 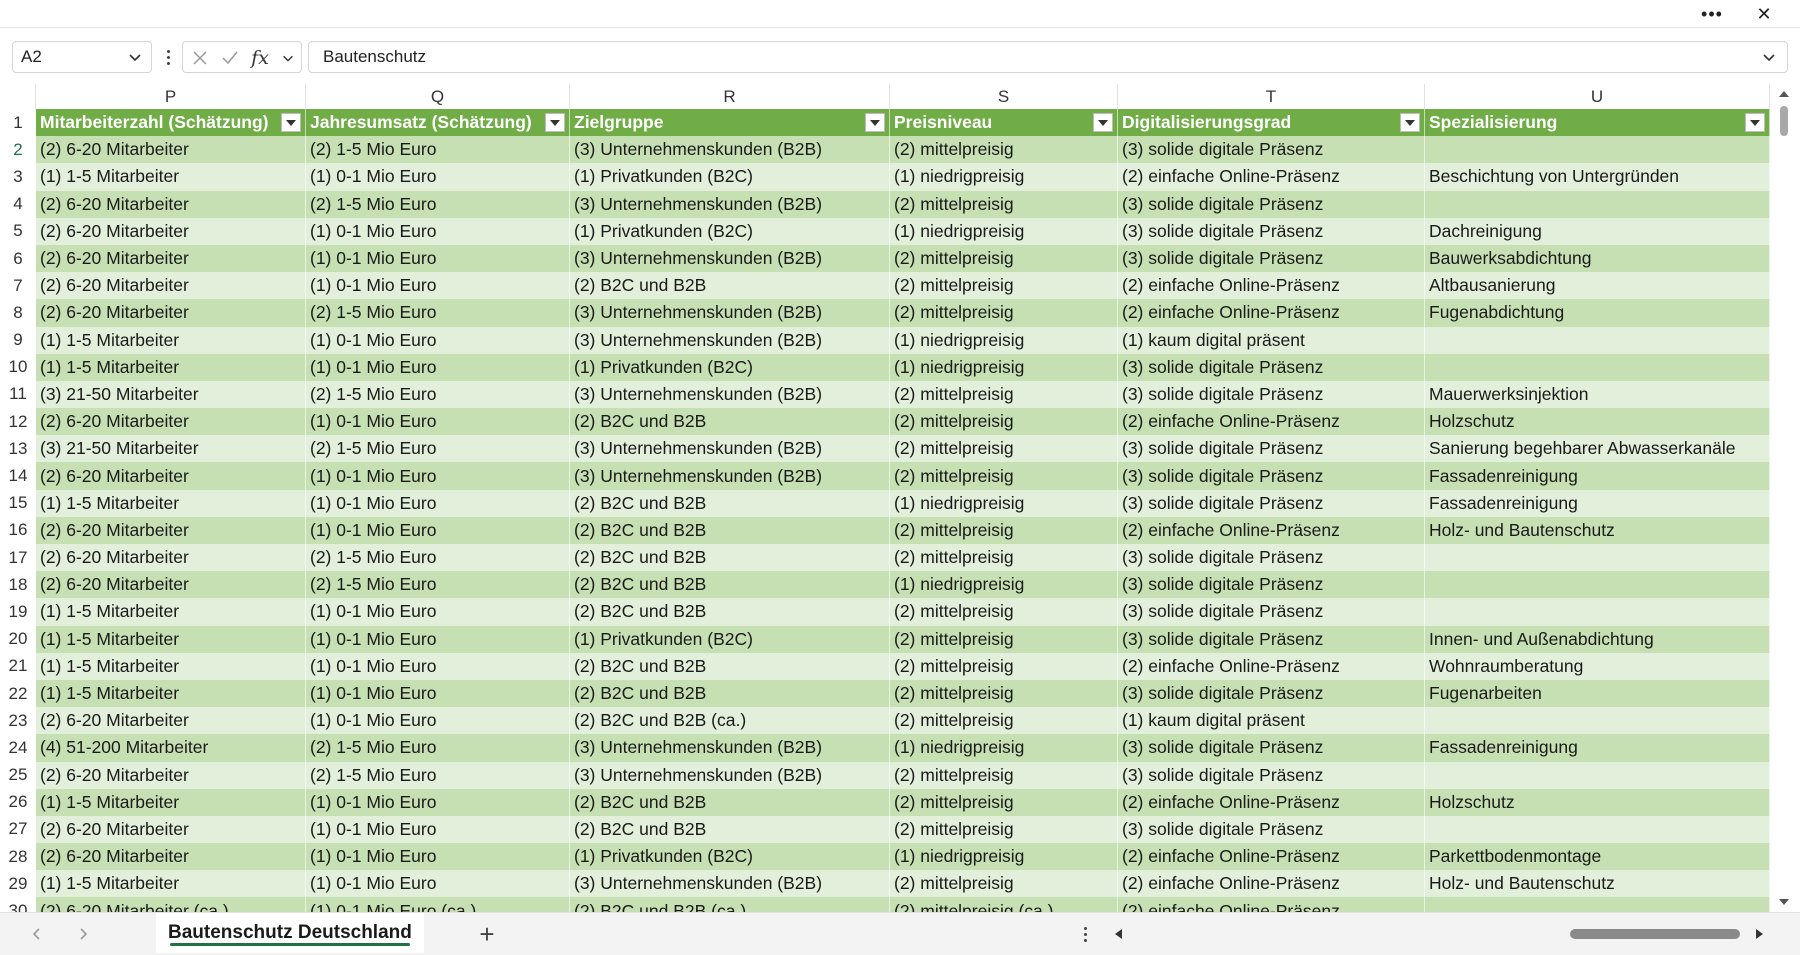 What do you see at coordinates (1004, 857) in the screenshot?
I see `cell-s: (1) niedrigpreisig` at bounding box center [1004, 857].